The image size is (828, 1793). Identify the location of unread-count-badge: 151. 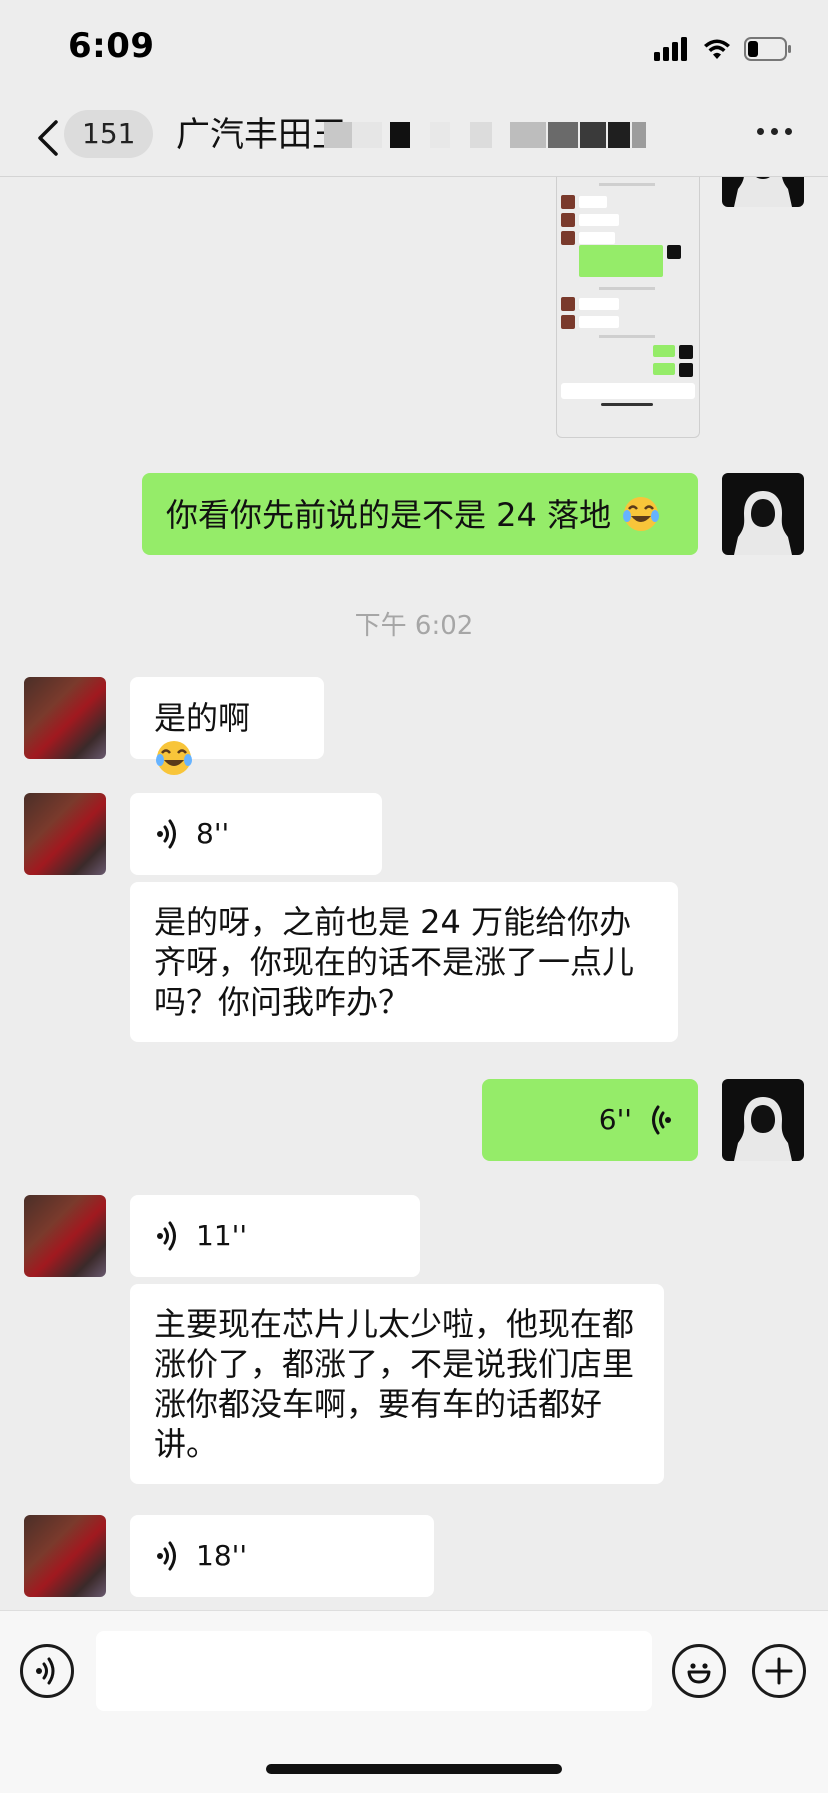
(109, 134).